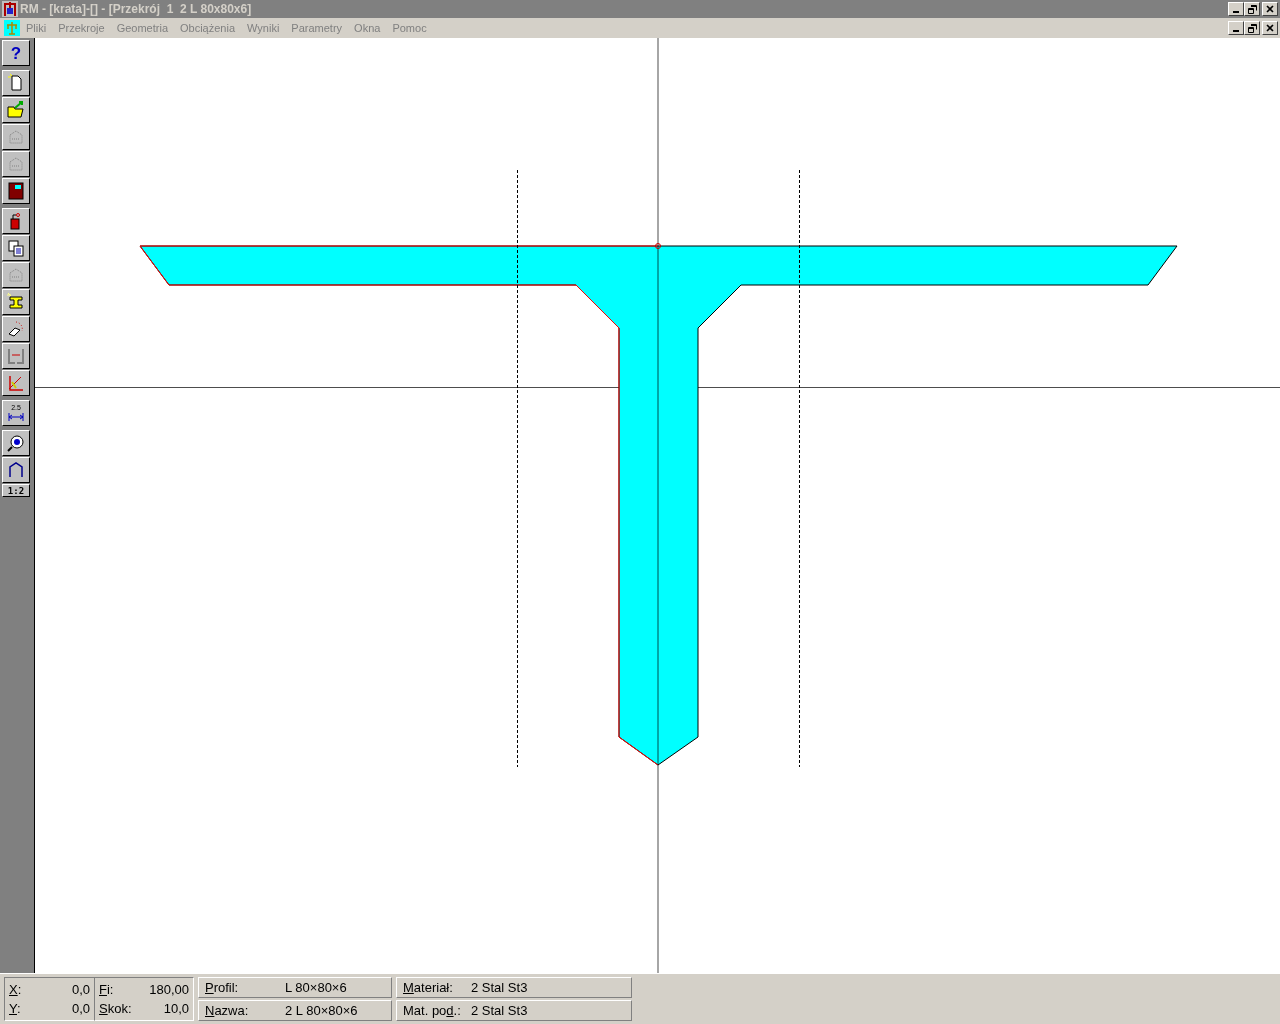 The image size is (1280, 1024). What do you see at coordinates (321, 1010) in the screenshot?
I see `status-value: 2 L 80×80×6` at bounding box center [321, 1010].